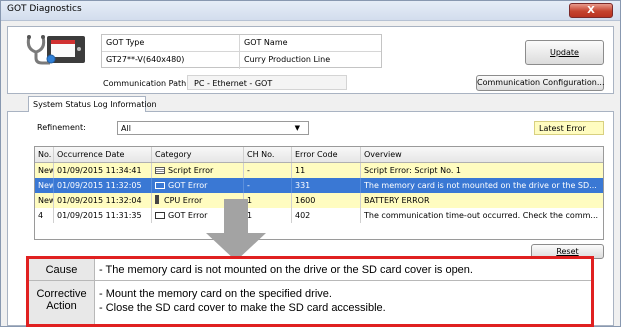  What do you see at coordinates (157, 199) in the screenshot?
I see `cpu-icon` at bounding box center [157, 199].